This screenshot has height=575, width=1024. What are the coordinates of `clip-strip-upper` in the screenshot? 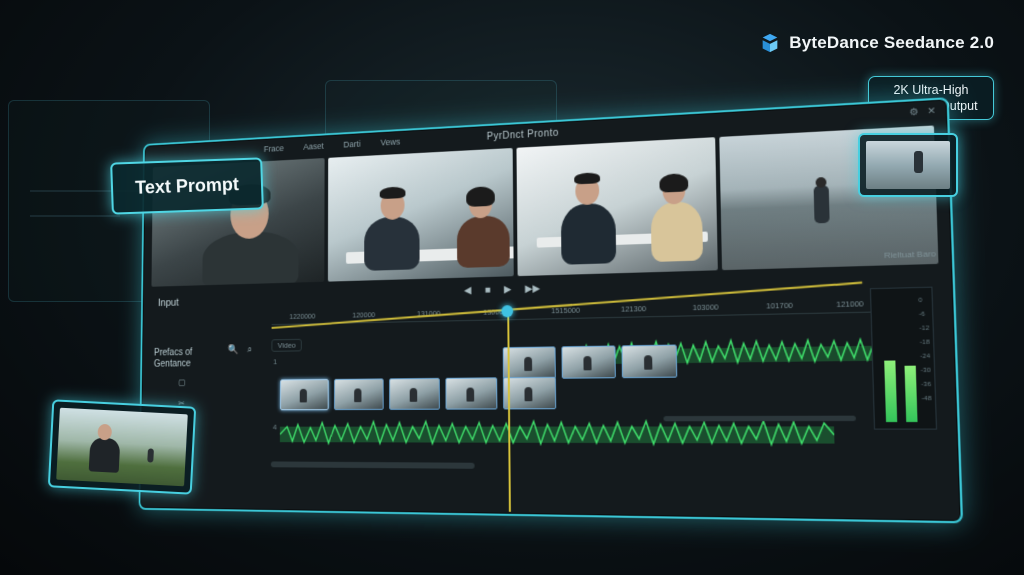 It's located at (590, 362).